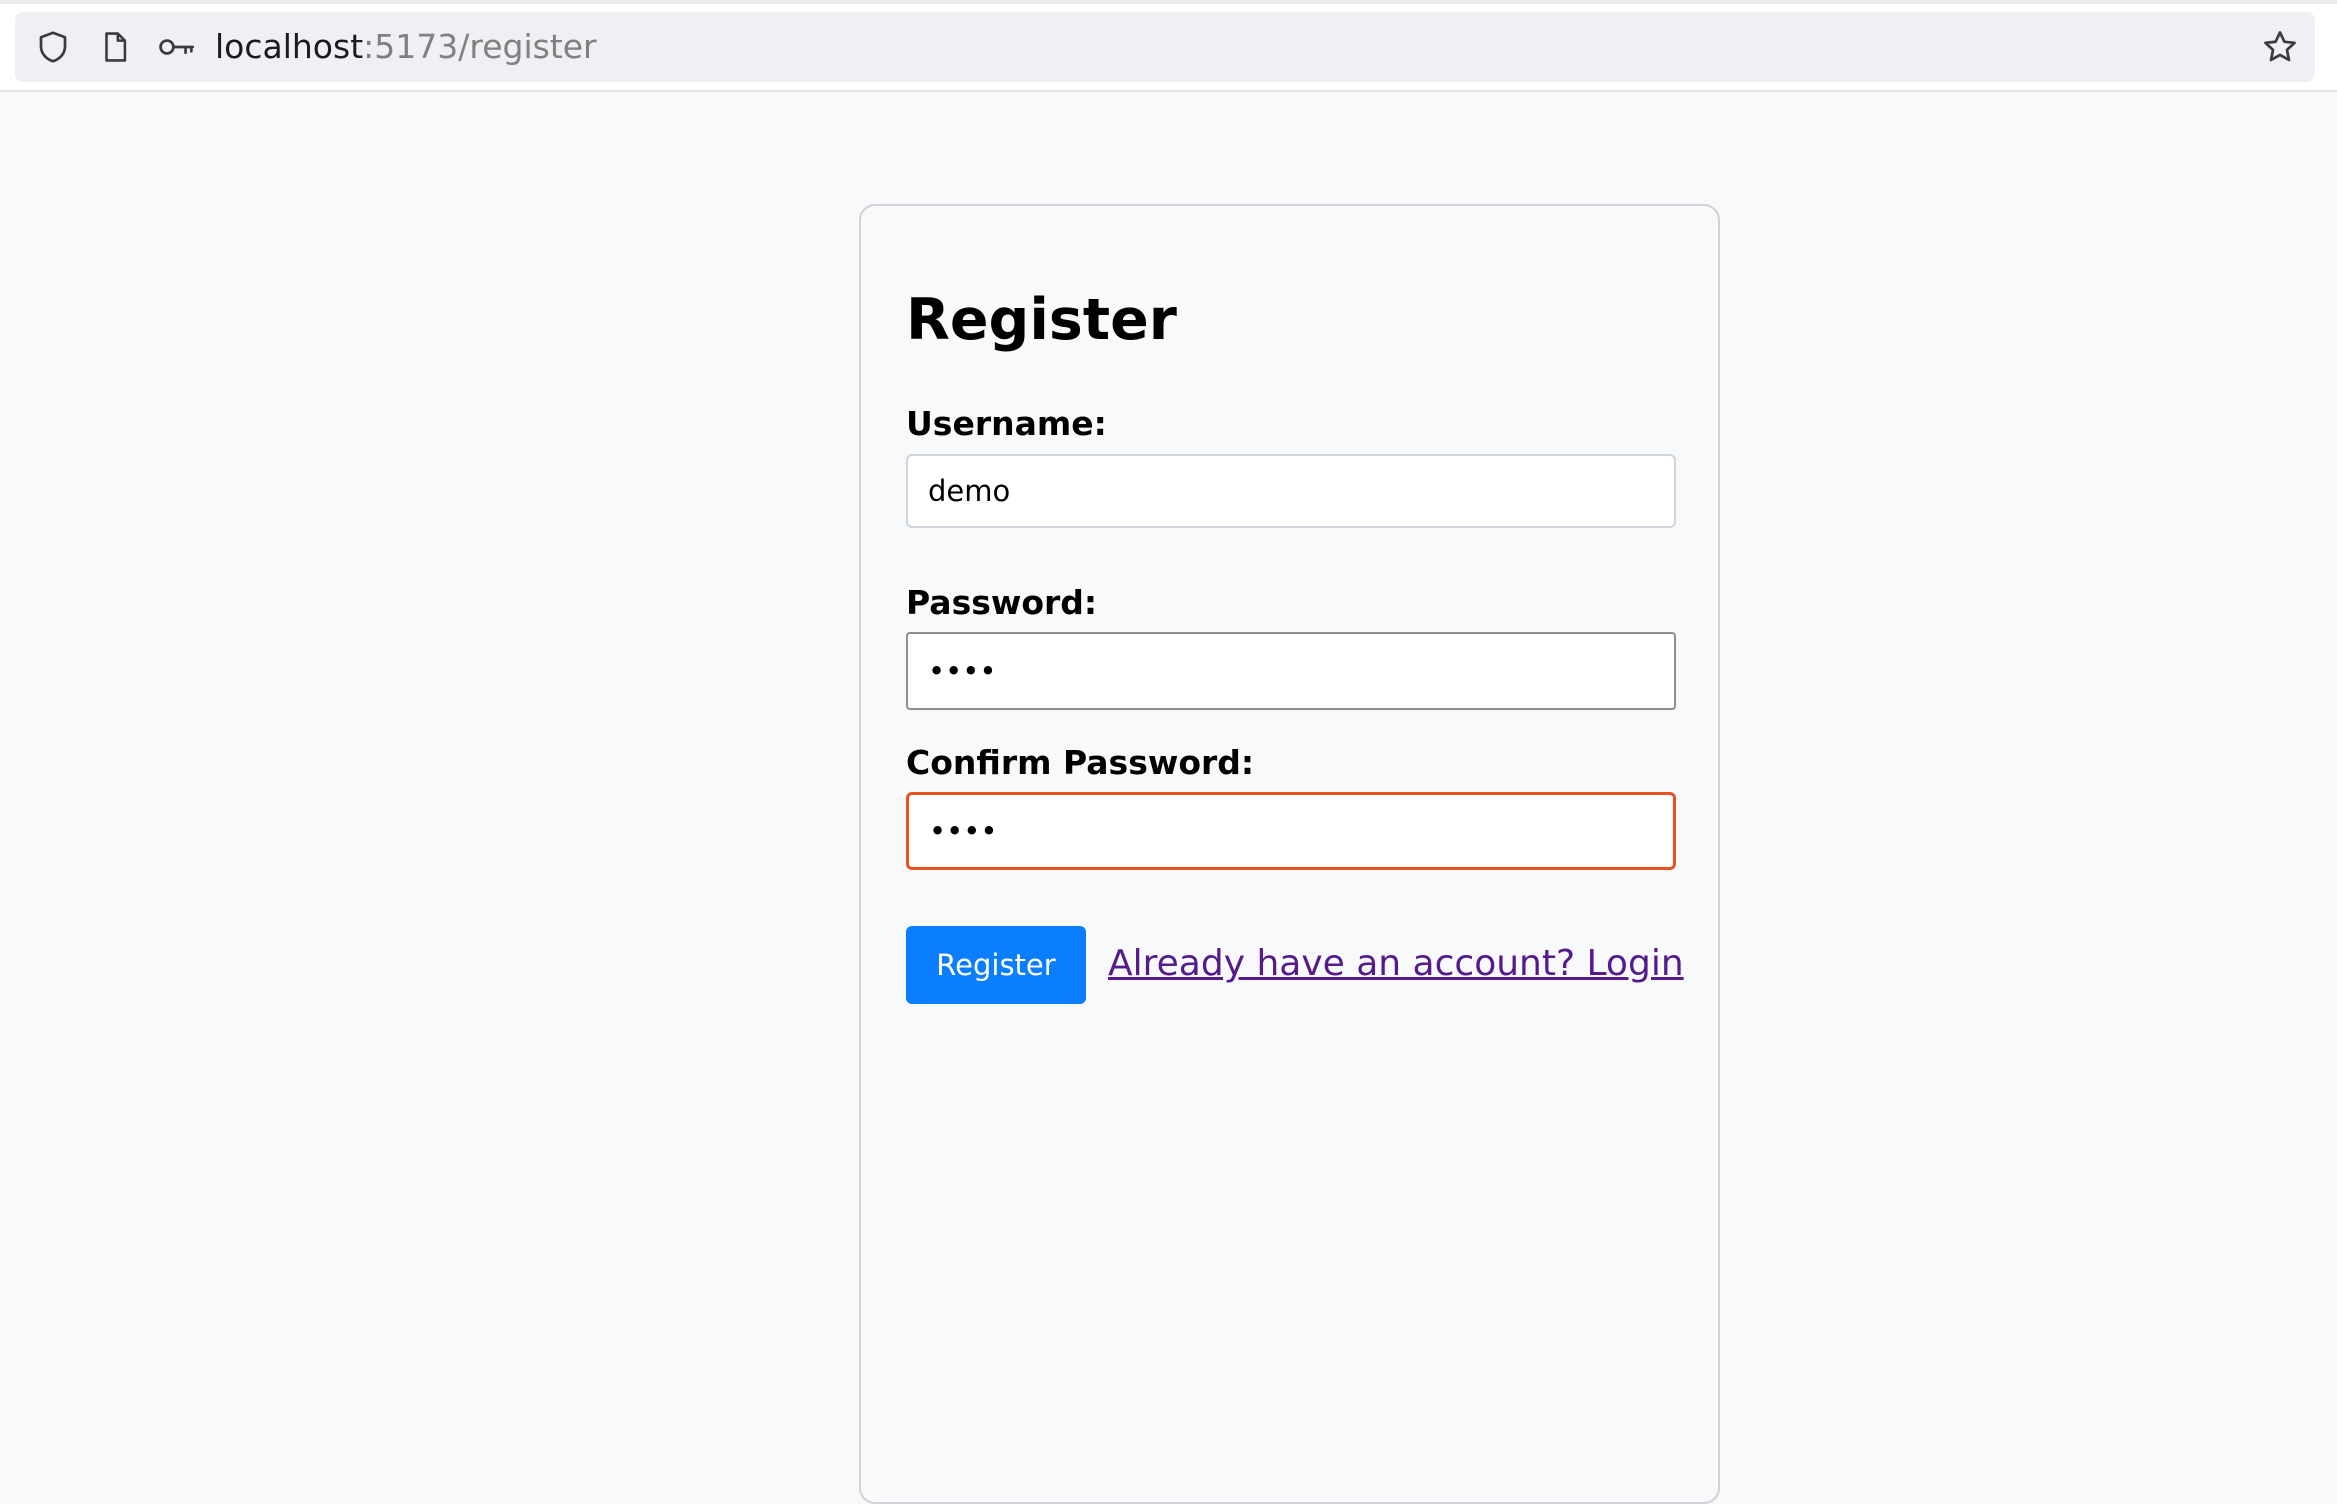 The height and width of the screenshot is (1504, 2337). I want to click on tab-strip-edge, so click(1168, 2).